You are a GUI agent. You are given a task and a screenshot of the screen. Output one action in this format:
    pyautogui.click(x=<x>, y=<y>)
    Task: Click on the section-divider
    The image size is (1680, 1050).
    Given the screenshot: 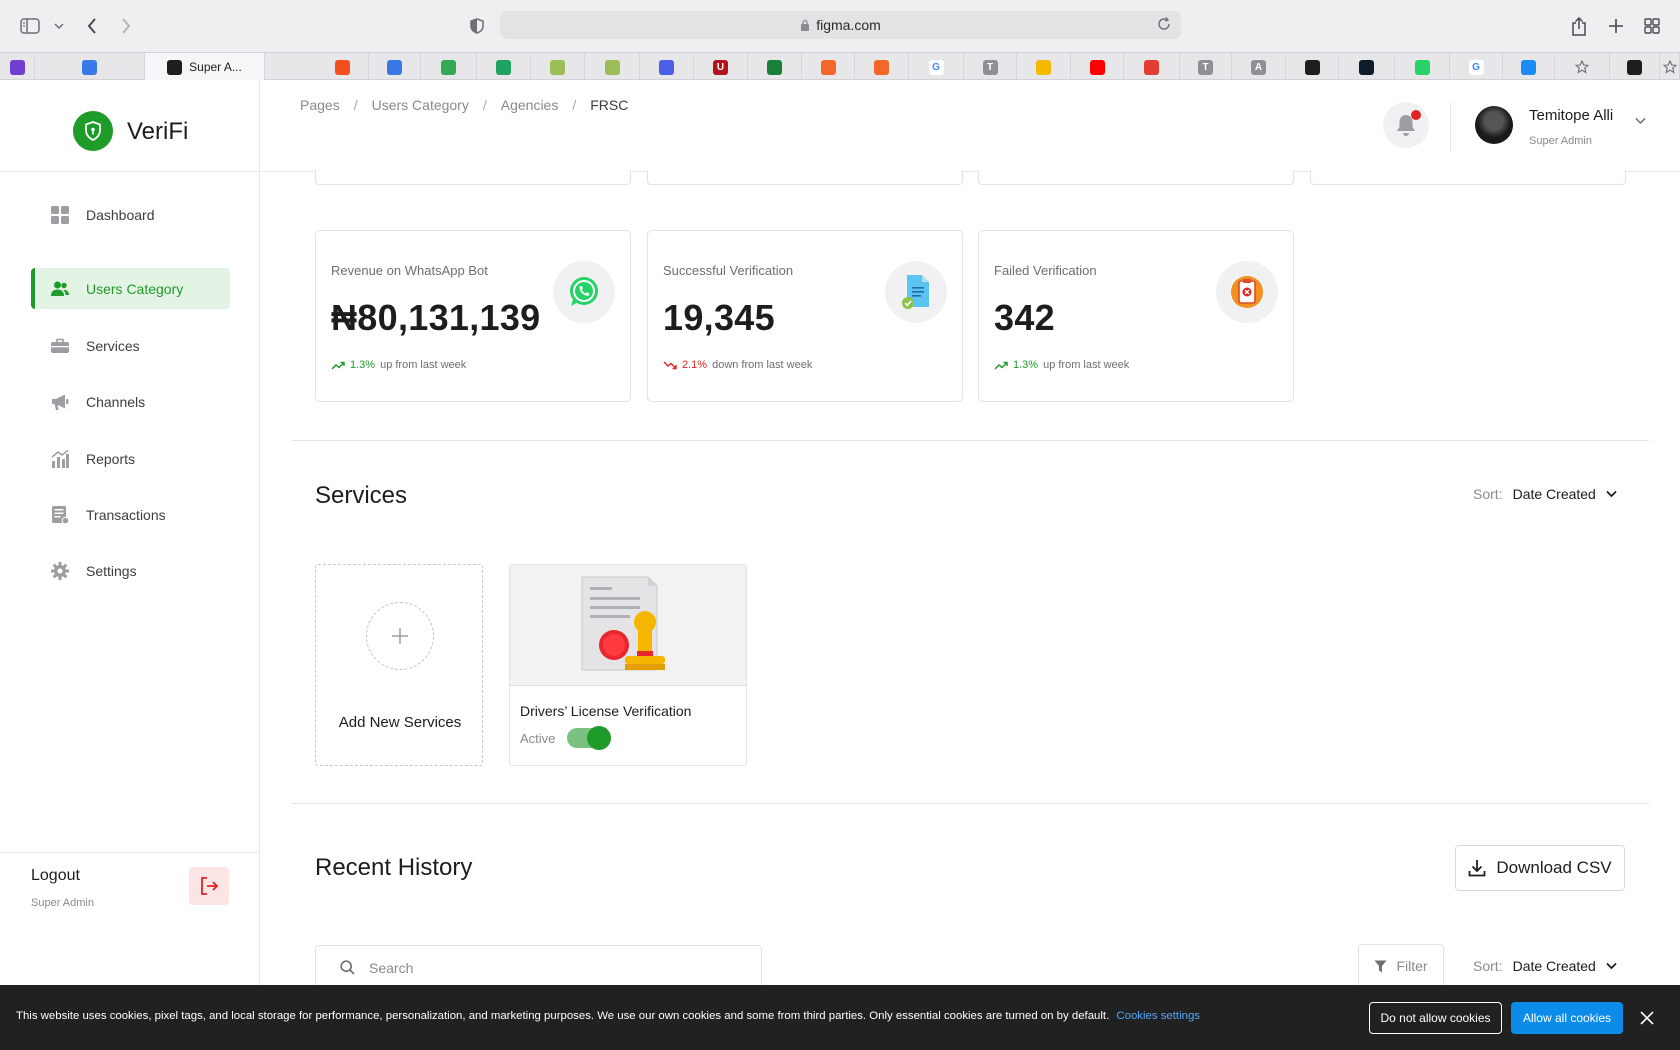 What is the action you would take?
    pyautogui.click(x=970, y=440)
    